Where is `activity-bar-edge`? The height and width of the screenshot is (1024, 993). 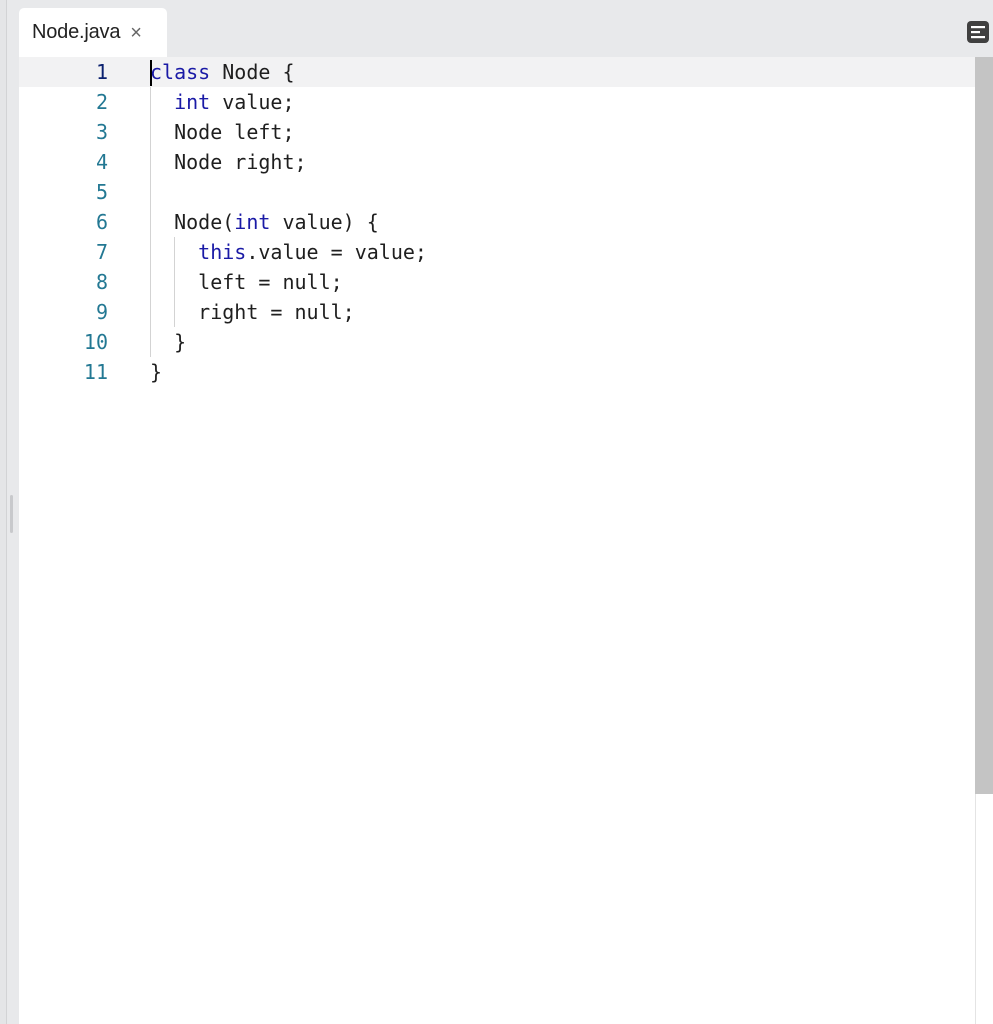
activity-bar-edge is located at coordinates (3, 512).